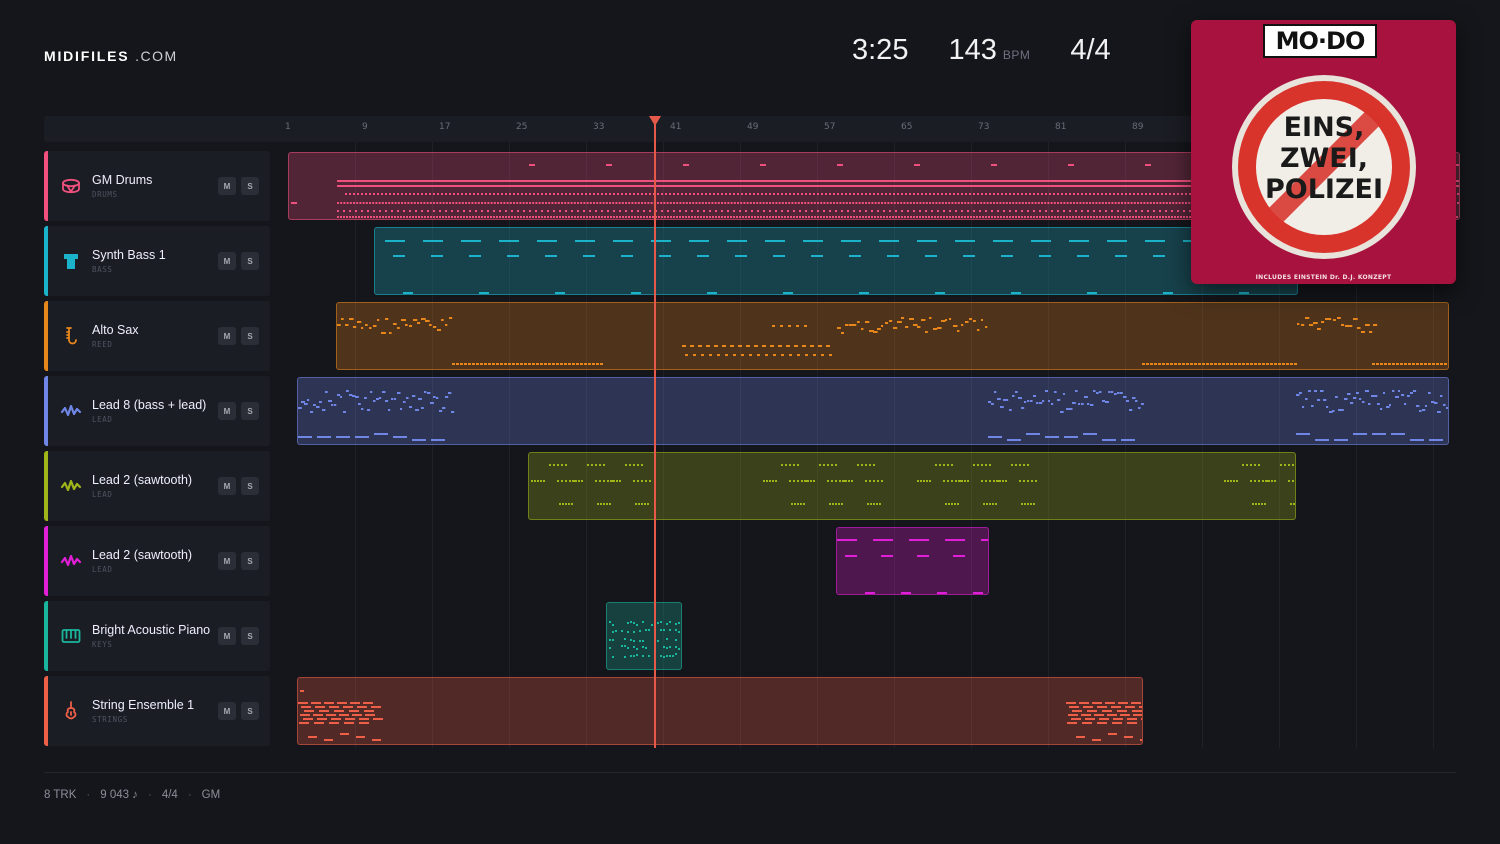  What do you see at coordinates (157, 336) in the screenshot?
I see `track-header: Alto Sax REED M S` at bounding box center [157, 336].